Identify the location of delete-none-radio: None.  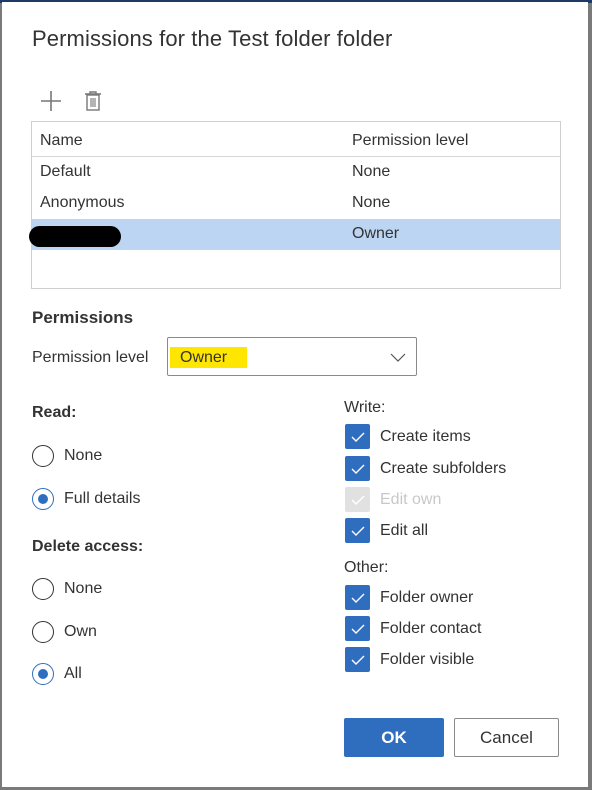
(67, 589).